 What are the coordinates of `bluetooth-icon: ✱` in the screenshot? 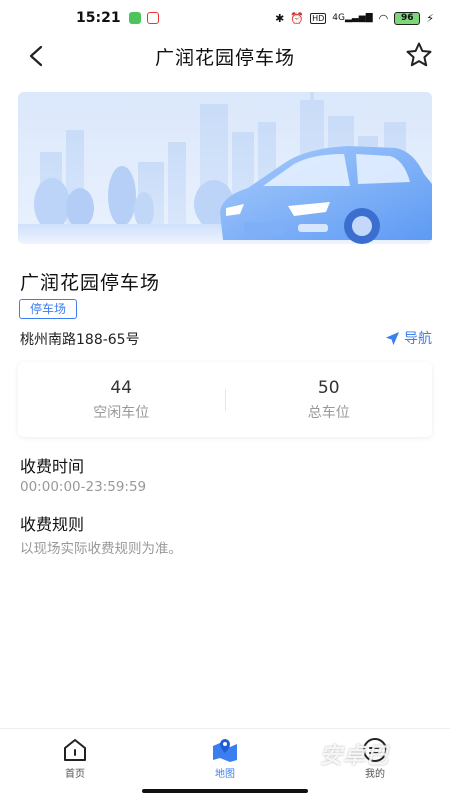 It's located at (280, 18).